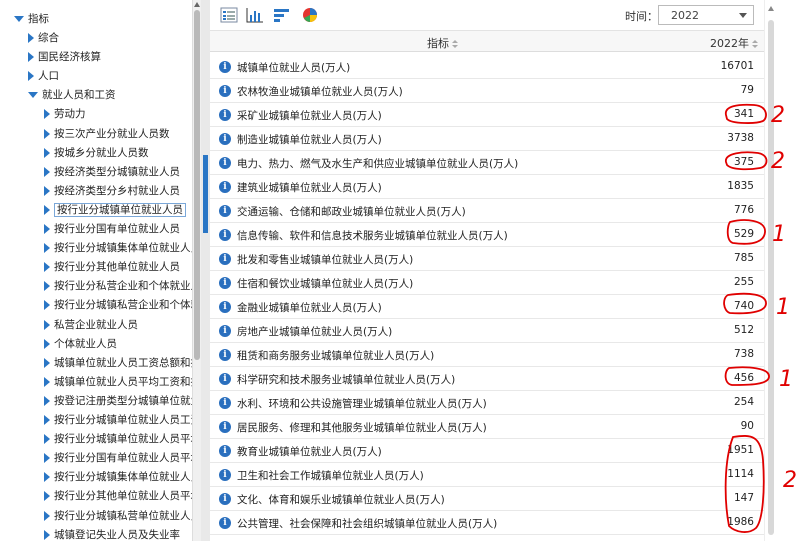  Describe the element at coordinates (487, 91) in the screenshot. I see `table-row: i 农林牧渔业城镇单位就业人员(万人) 79` at that location.